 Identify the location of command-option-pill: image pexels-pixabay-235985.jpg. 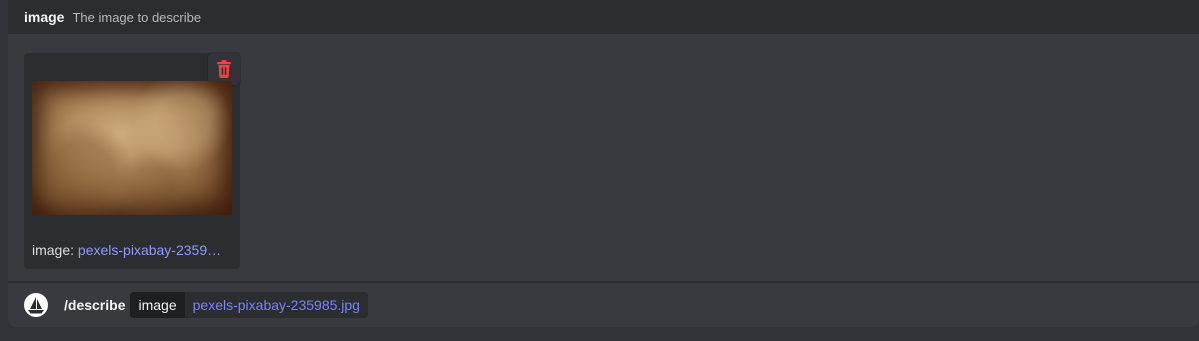
(249, 305).